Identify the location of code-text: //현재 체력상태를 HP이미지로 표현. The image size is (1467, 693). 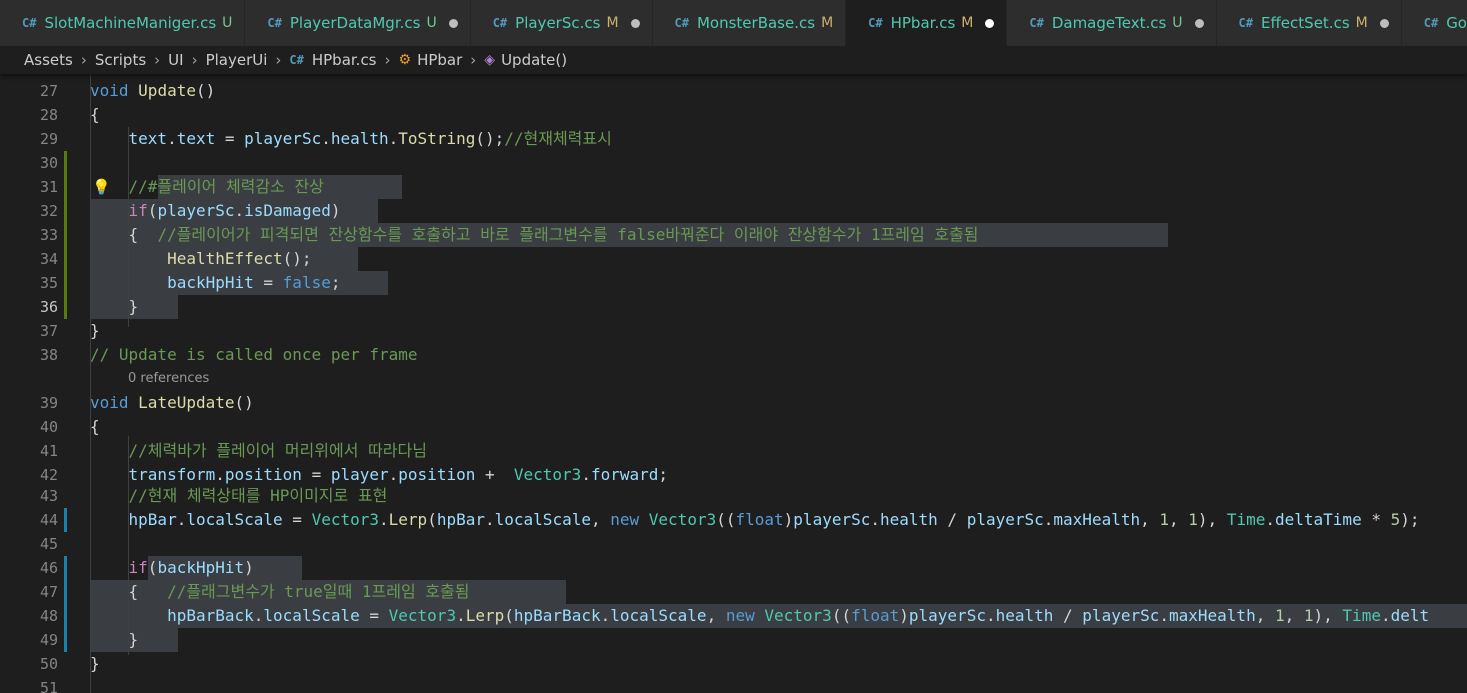
(239, 496).